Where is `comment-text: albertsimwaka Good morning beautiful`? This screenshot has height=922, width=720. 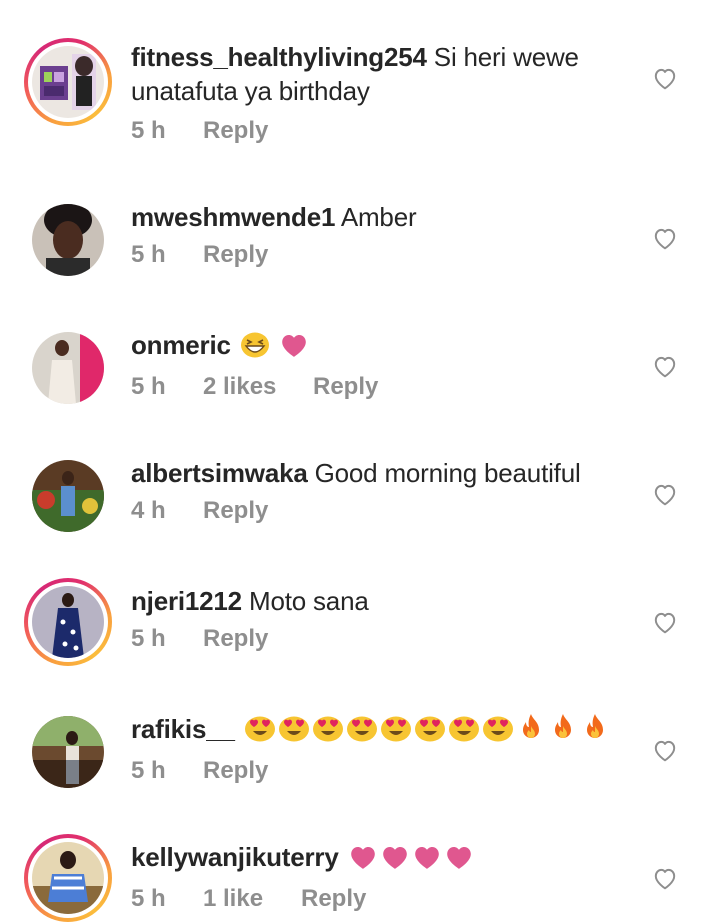
comment-text: albertsimwaka Good morning beautiful is located at coordinates (381, 473).